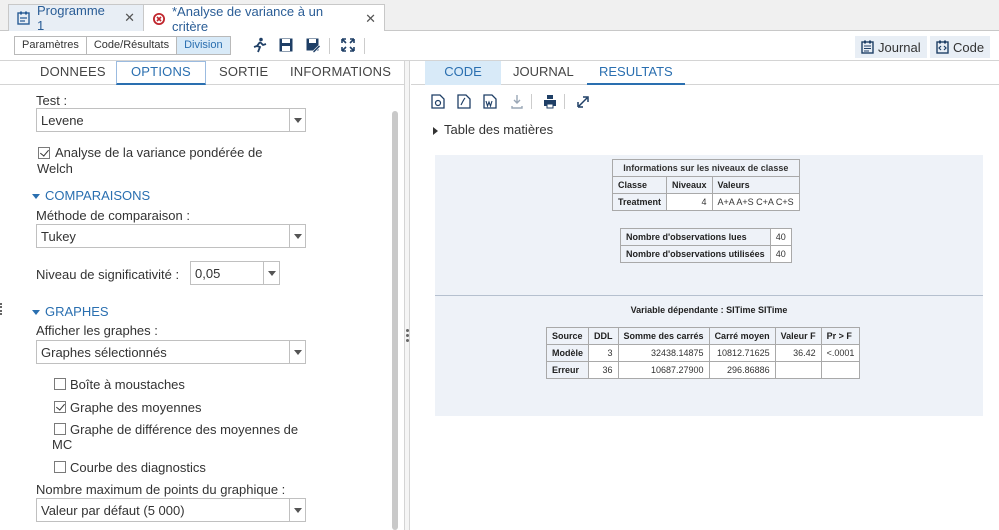 The height and width of the screenshot is (530, 999). What do you see at coordinates (603, 353) in the screenshot?
I see `table-cell: 3` at bounding box center [603, 353].